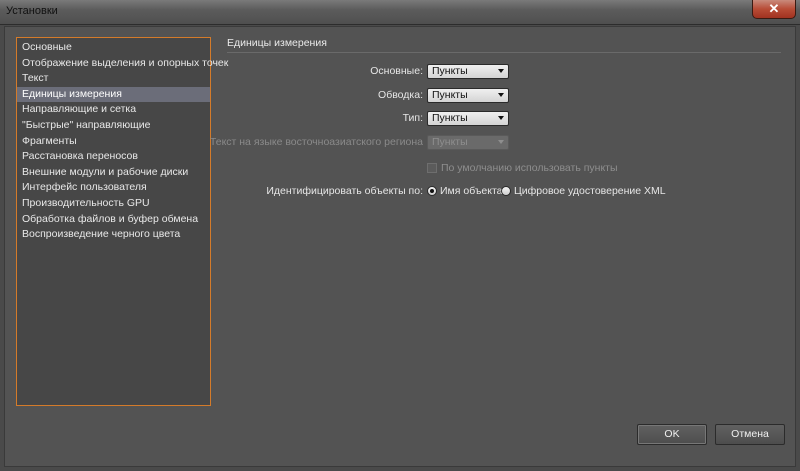 This screenshot has width=800, height=471. I want to click on stroke-units-row: Обводка: Пункты, so click(507, 96).